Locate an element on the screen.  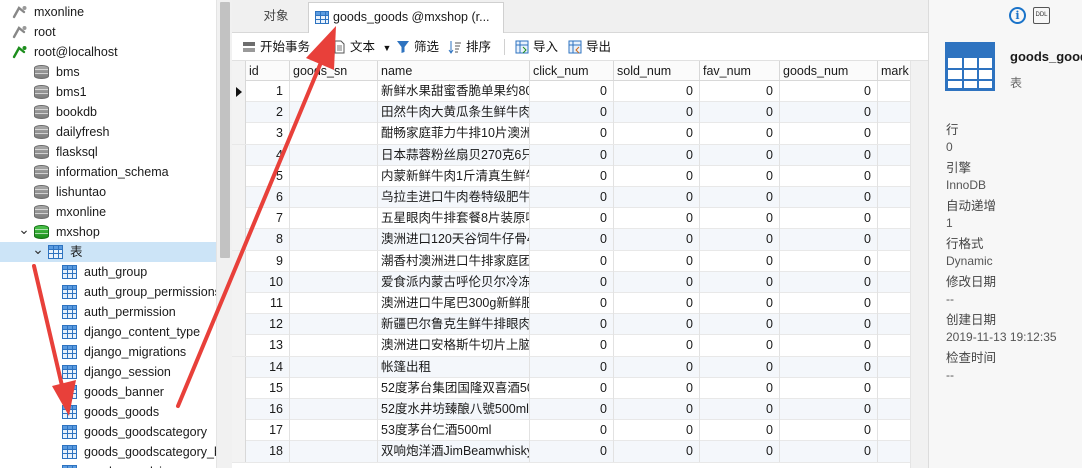
tree-item-bms1: bms1 is located at coordinates (108, 92).